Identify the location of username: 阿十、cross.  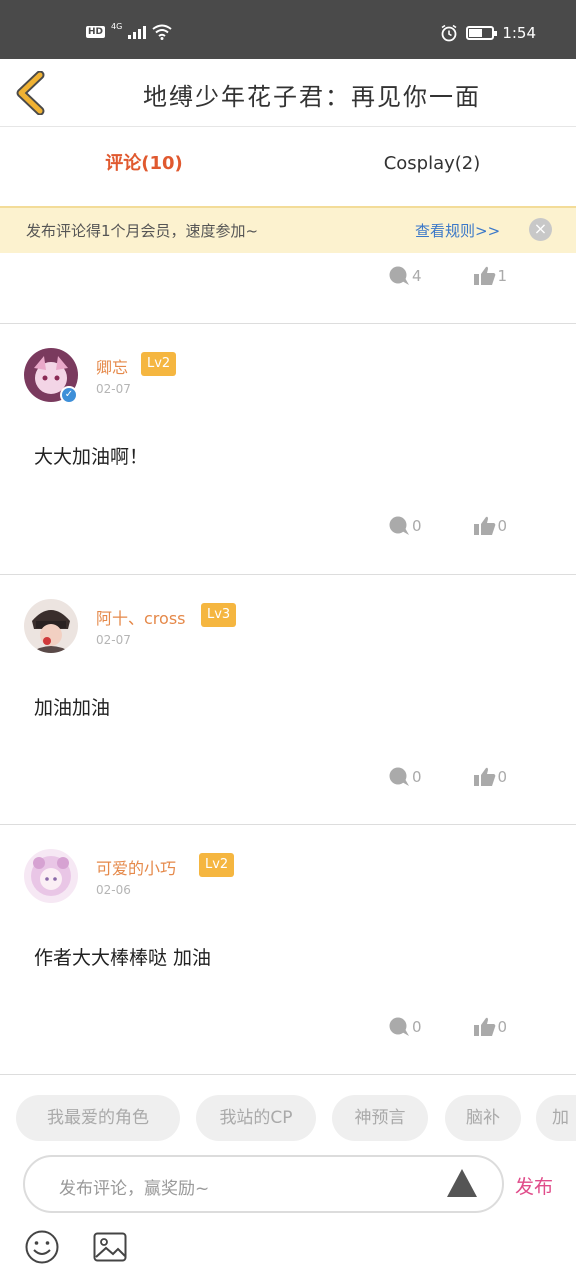
(141, 617).